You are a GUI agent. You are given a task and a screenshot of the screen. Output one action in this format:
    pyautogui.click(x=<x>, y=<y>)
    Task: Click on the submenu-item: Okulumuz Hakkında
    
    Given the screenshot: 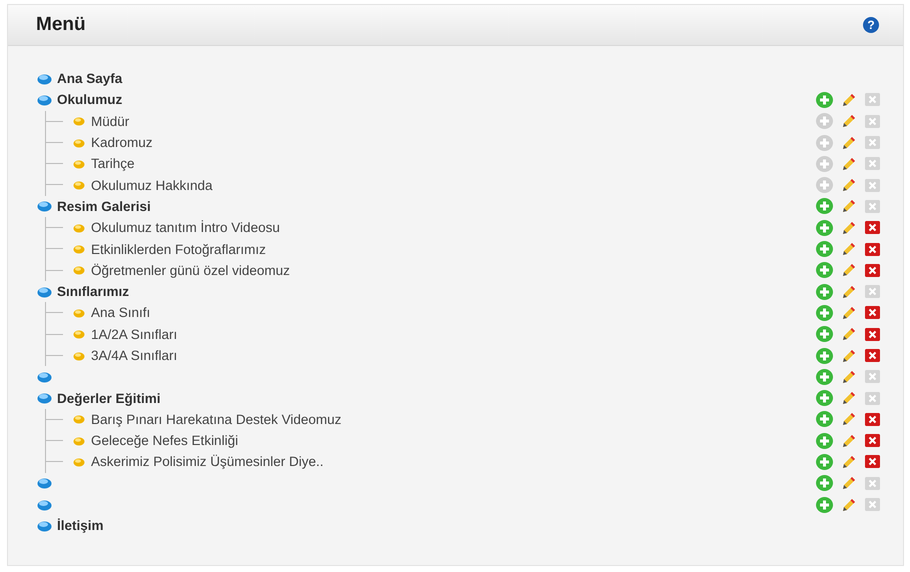 What is the action you would take?
    pyautogui.click(x=152, y=185)
    